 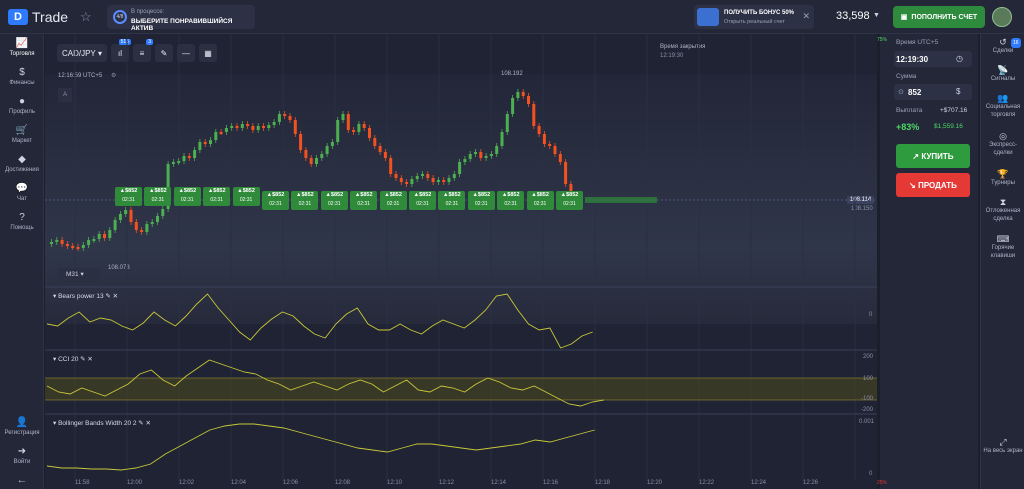 What do you see at coordinates (86, 17) in the screenshot?
I see `favorite-star-icon: ☆` at bounding box center [86, 17].